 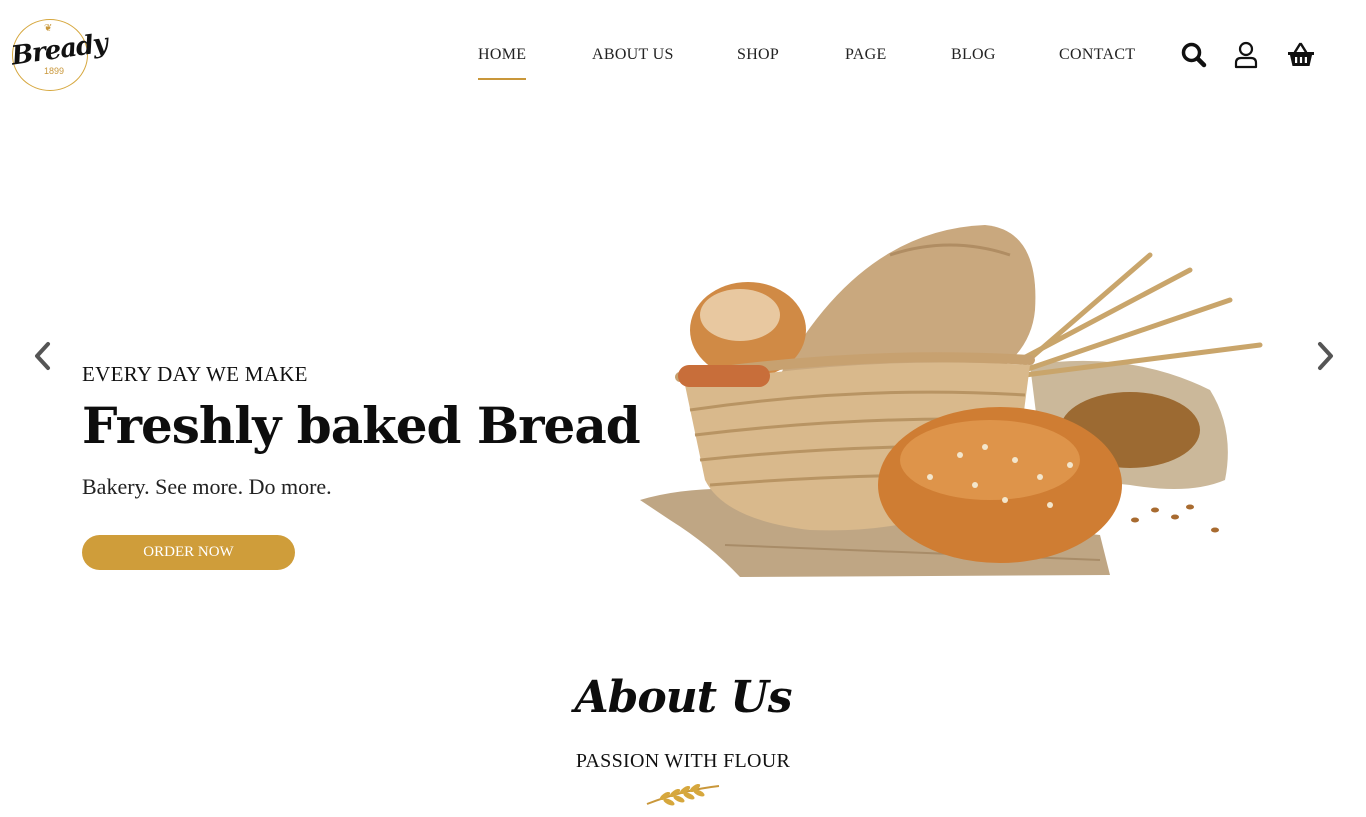 I want to click on slider-prev-arrow-icon, so click(x=43, y=356).